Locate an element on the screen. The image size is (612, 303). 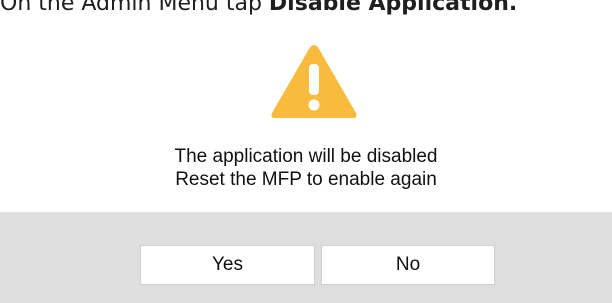
yes-button: Yes is located at coordinates (227, 265).